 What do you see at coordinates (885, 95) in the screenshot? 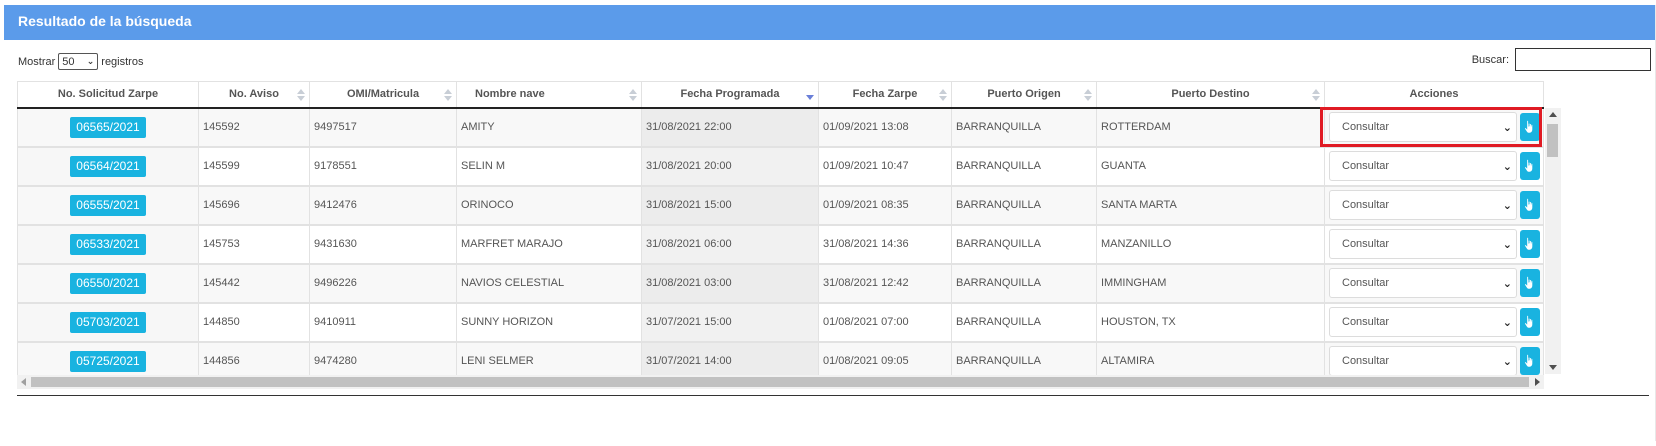
I see `column-header-zarpe: Fecha Zarpe` at bounding box center [885, 95].